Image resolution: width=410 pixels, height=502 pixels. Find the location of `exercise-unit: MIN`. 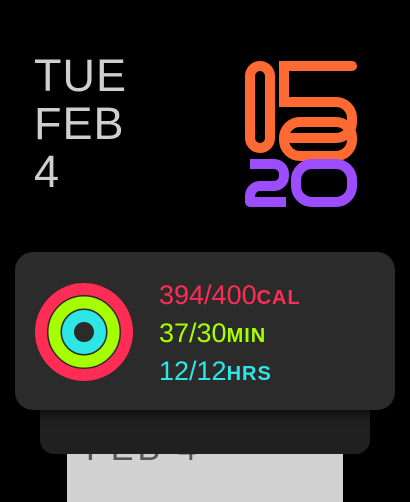

exercise-unit: MIN is located at coordinates (246, 336).